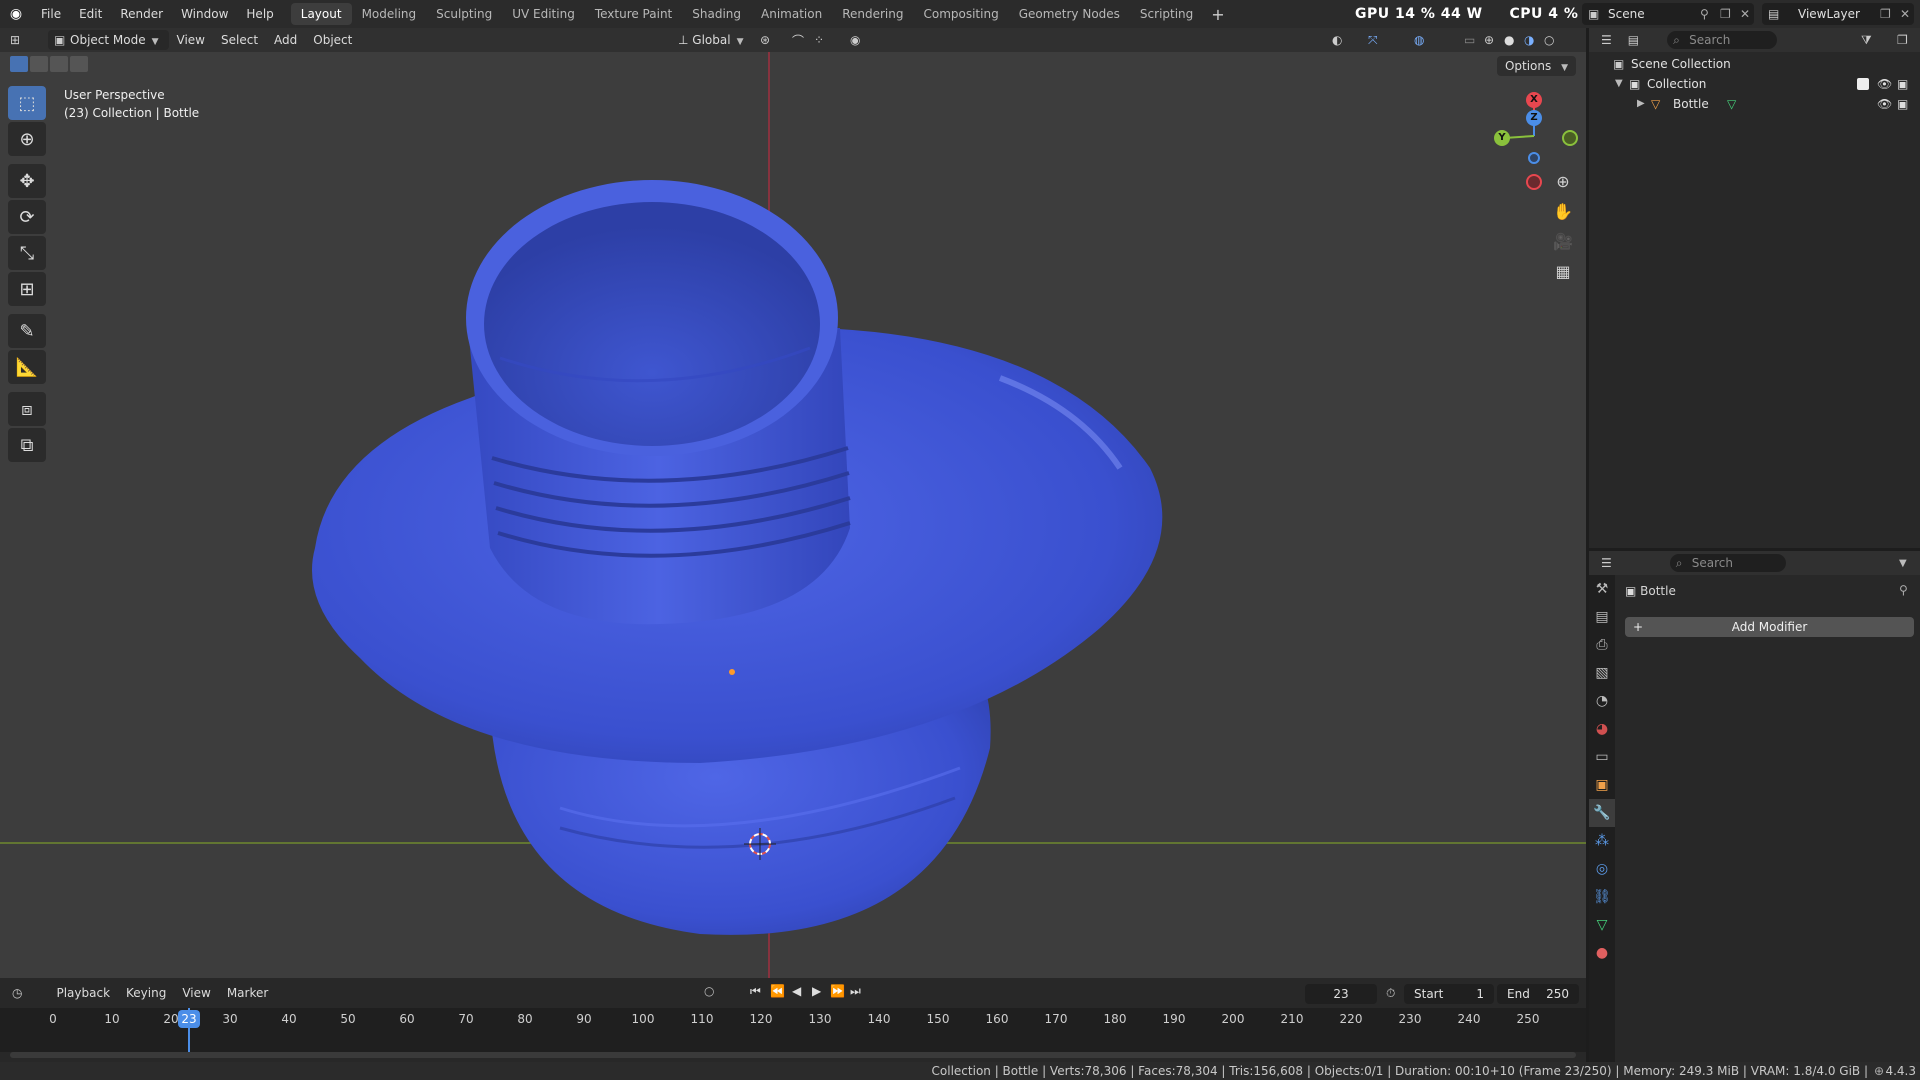  What do you see at coordinates (765, 40) in the screenshot?
I see `pivot-icon: ⊛` at bounding box center [765, 40].